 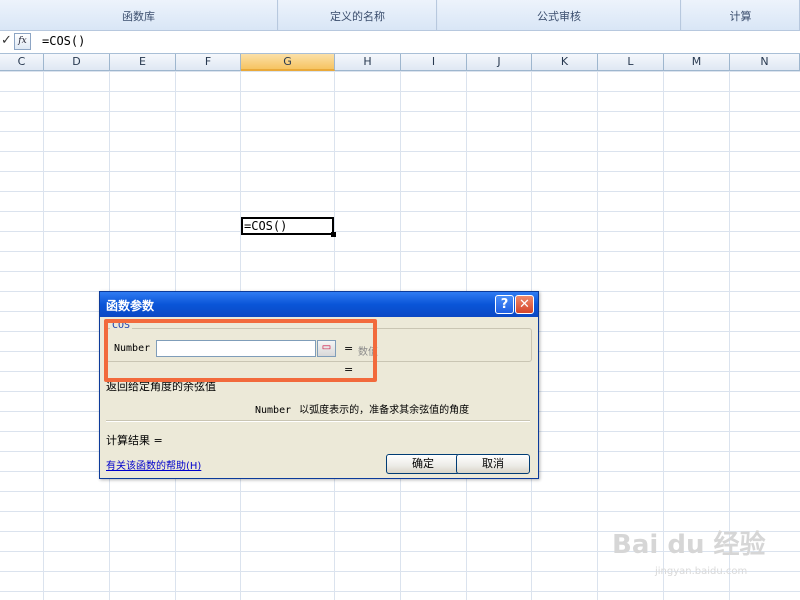 What do you see at coordinates (6, 40) in the screenshot?
I see `check-icon: ✓` at bounding box center [6, 40].